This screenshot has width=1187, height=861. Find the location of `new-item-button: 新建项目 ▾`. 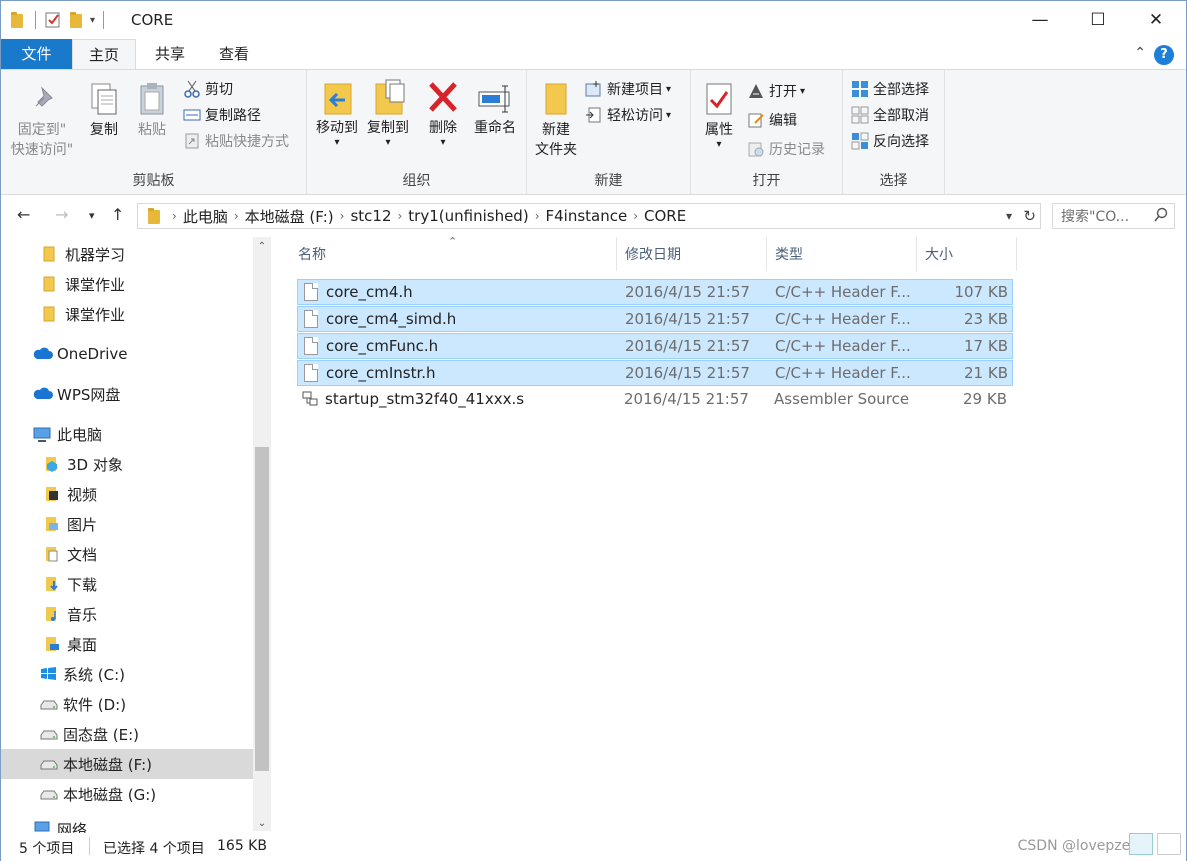

new-item-button: 新建项目 ▾ is located at coordinates (628, 89).